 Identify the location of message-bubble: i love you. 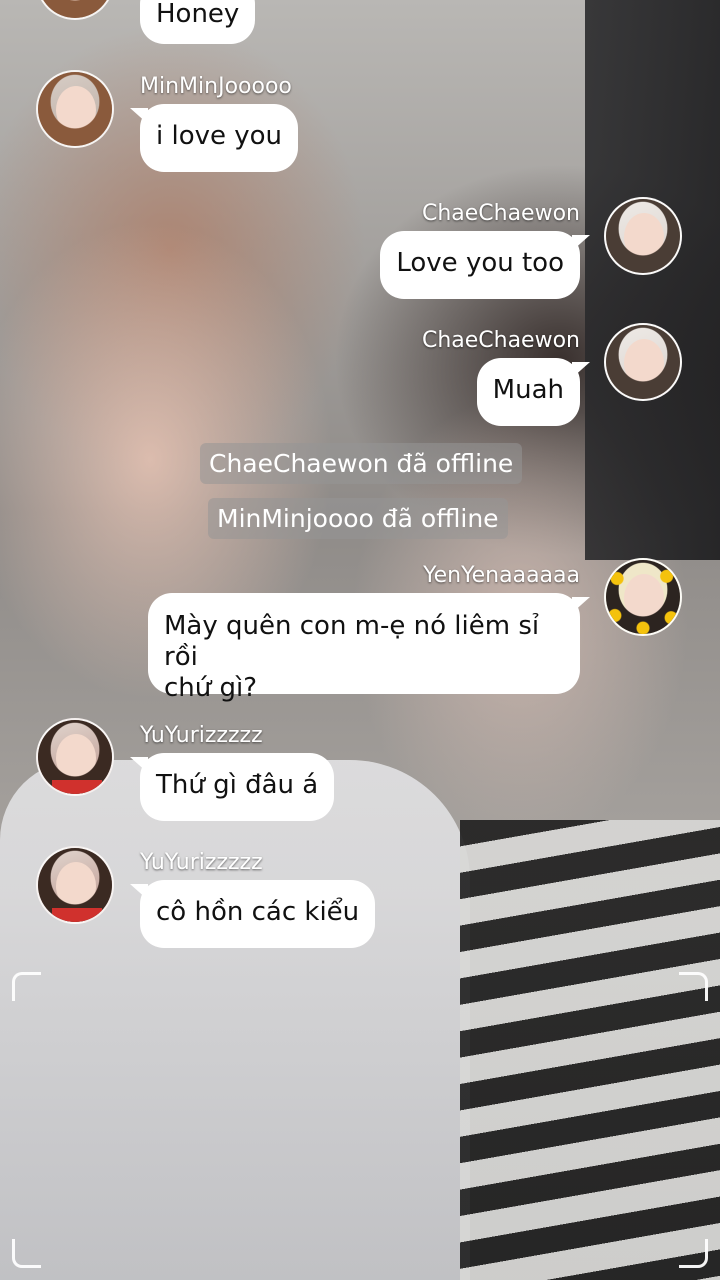
(214, 138).